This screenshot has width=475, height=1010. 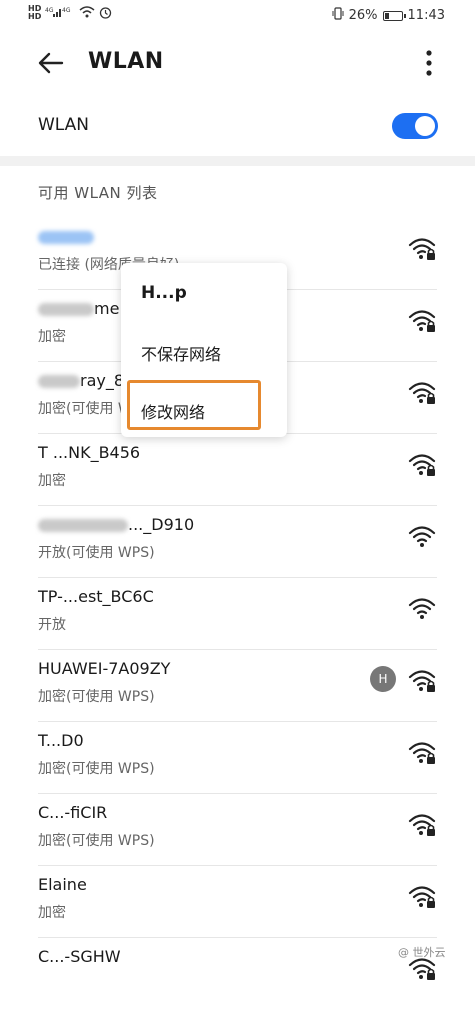 What do you see at coordinates (237, 758) in the screenshot?
I see `network-row: T...D0 加密(可使用 WPS)` at bounding box center [237, 758].